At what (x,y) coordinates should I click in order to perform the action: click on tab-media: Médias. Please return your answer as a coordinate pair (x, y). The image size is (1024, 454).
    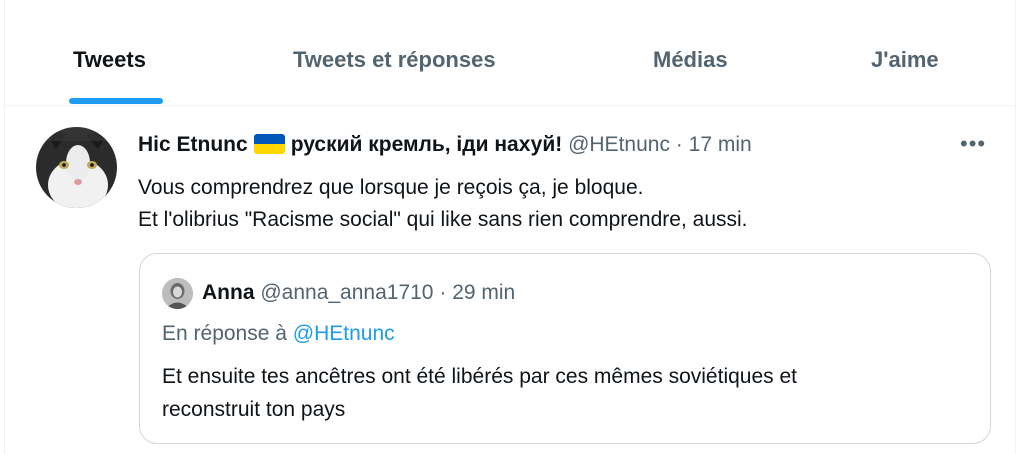
    Looking at the image, I should click on (690, 60).